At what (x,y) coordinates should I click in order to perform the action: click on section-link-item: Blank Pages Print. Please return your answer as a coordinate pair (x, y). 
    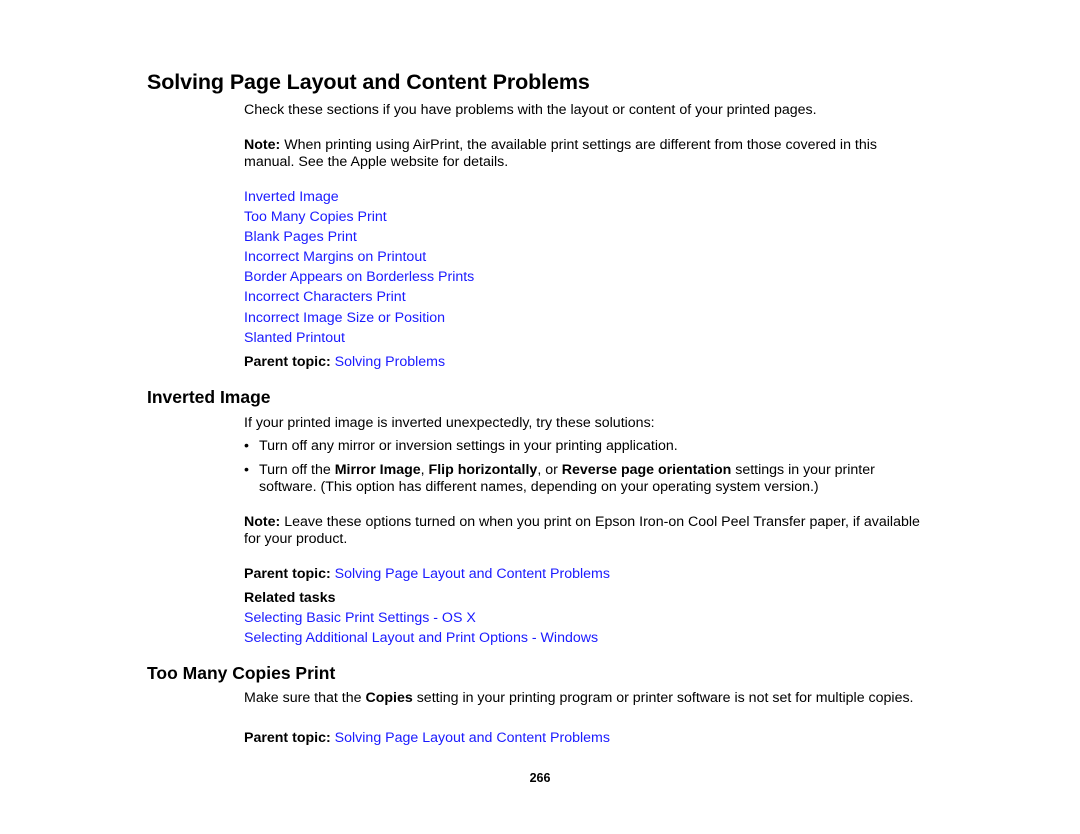
    Looking at the image, I should click on (359, 239).